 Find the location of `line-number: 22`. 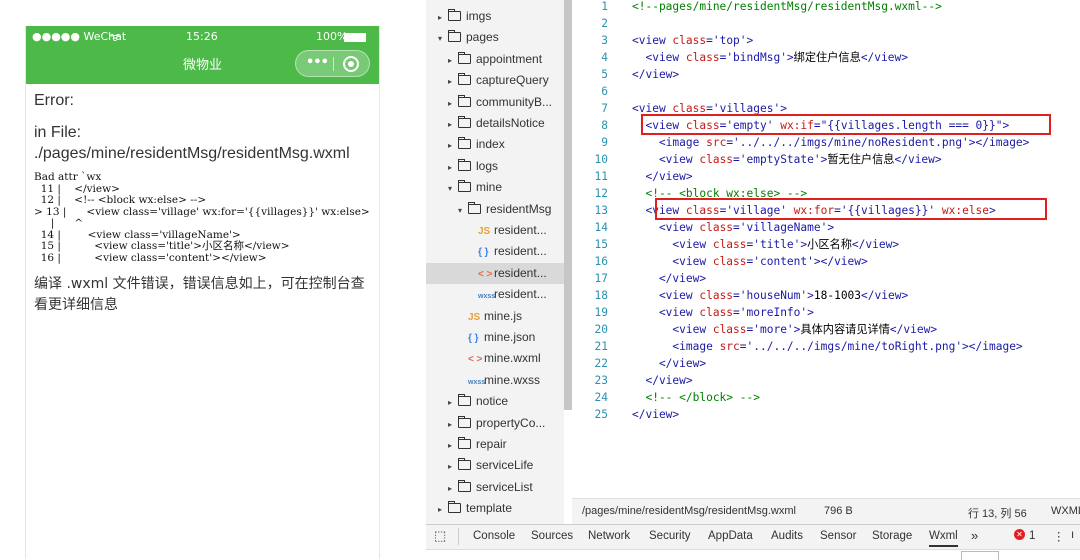

line-number: 22 is located at coordinates (601, 363).